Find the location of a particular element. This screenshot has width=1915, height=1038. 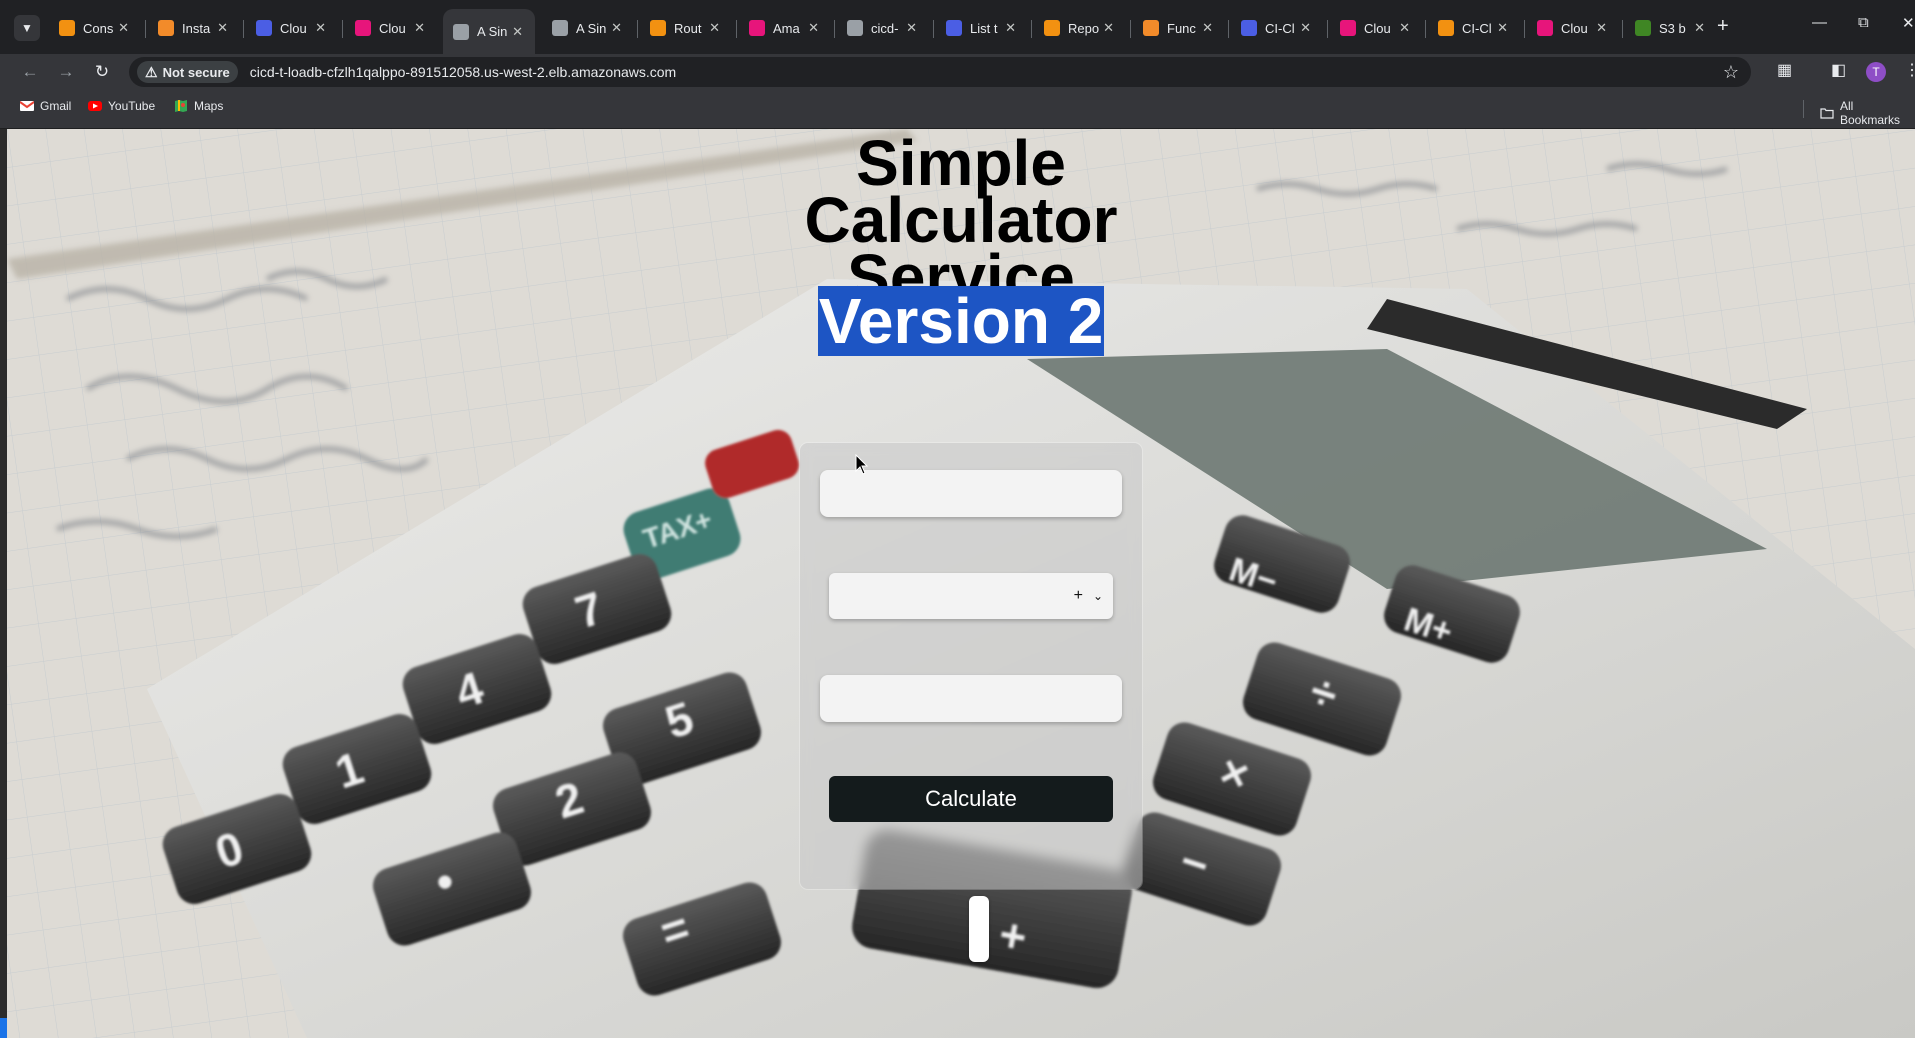

operator-select: + ⌄ is located at coordinates (971, 596).